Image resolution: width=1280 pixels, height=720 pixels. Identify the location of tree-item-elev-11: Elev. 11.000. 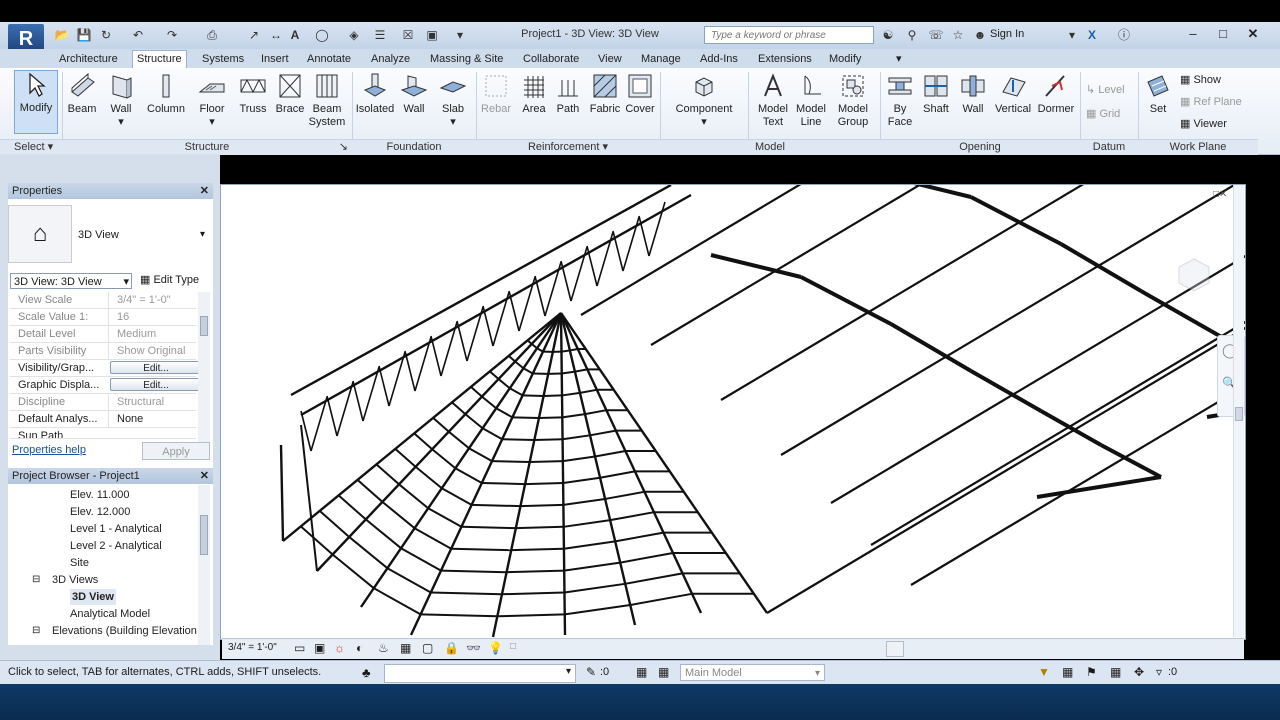
(100, 495).